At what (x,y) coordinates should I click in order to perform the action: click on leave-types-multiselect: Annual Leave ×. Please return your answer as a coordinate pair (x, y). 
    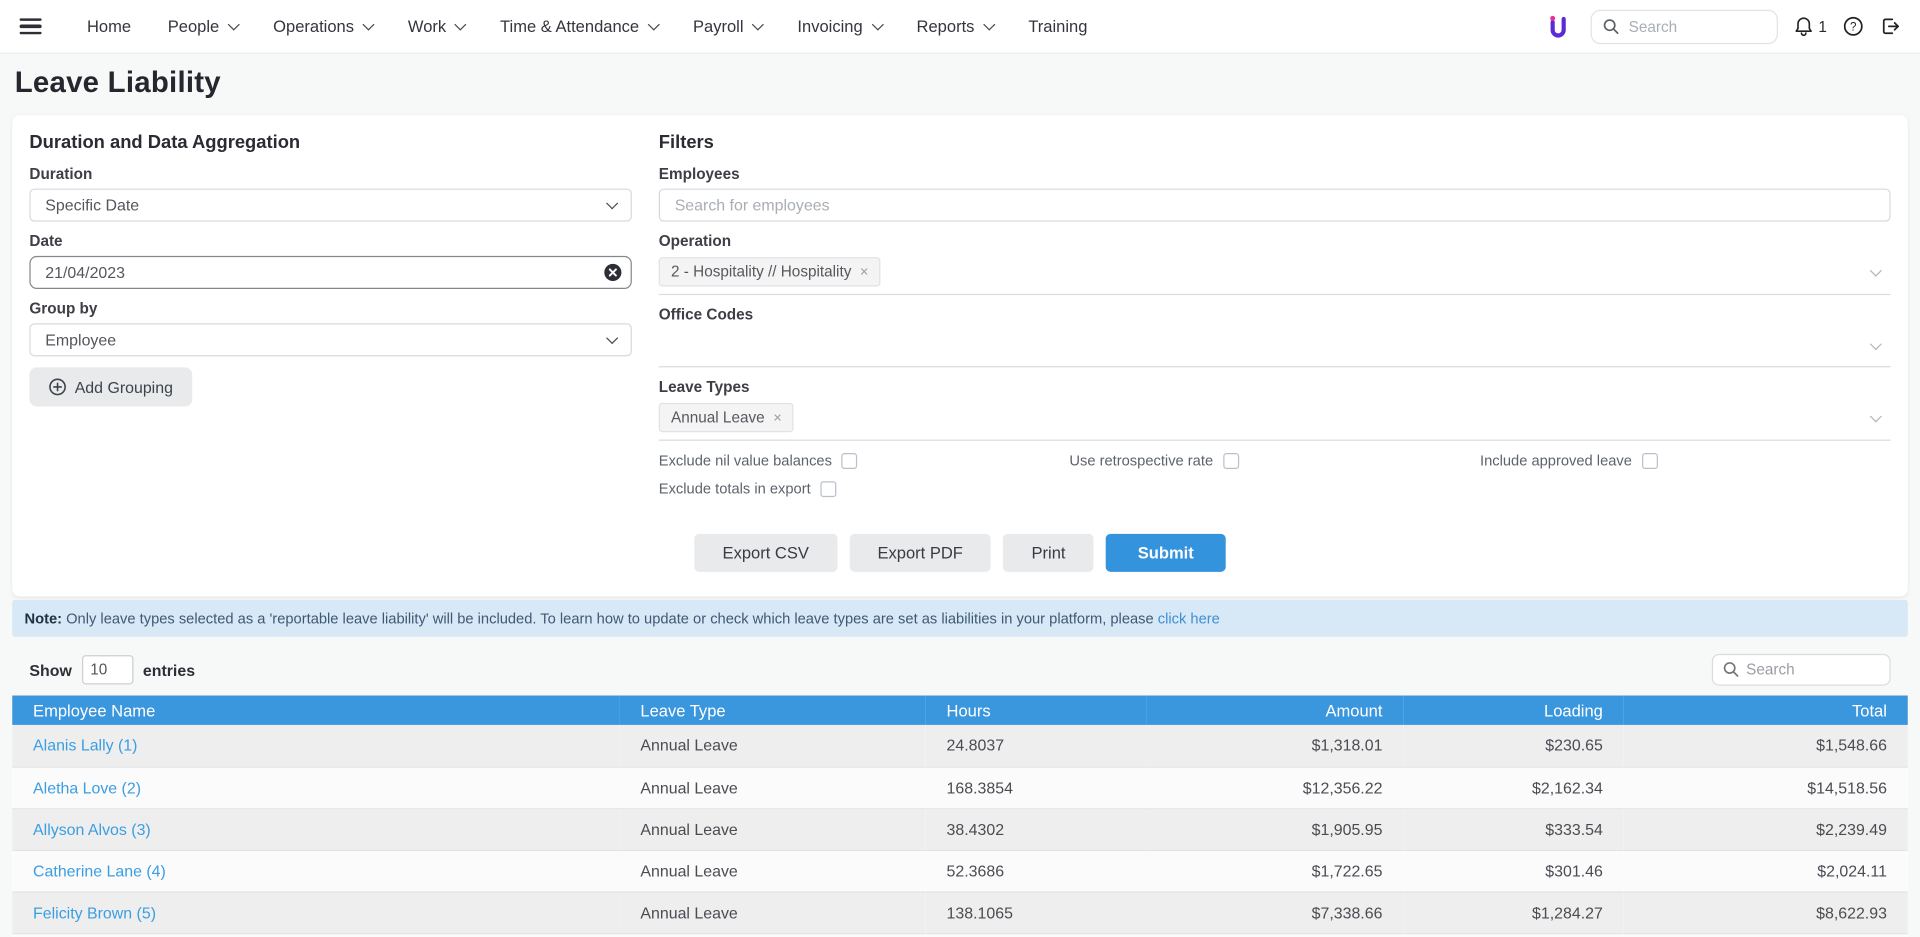
    Looking at the image, I should click on (1274, 421).